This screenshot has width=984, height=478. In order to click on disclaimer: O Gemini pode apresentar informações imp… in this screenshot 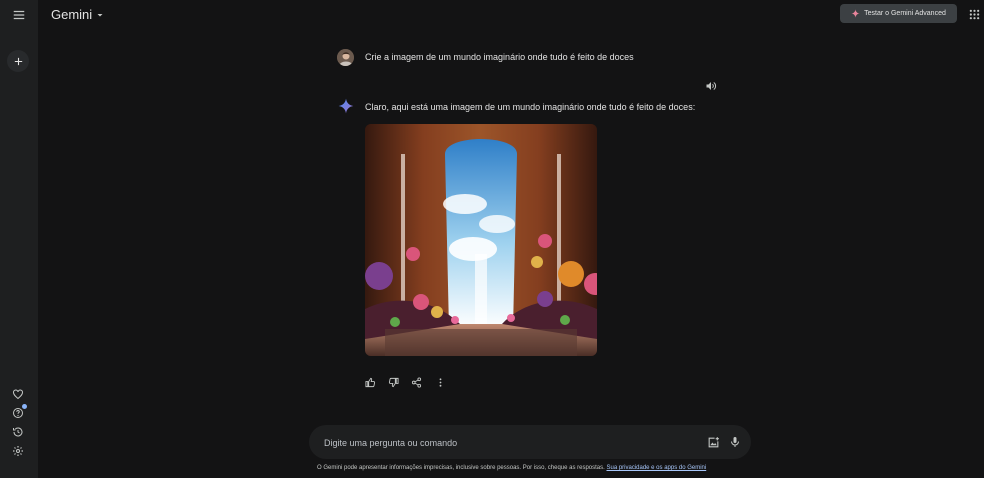, I will do `click(511, 468)`.